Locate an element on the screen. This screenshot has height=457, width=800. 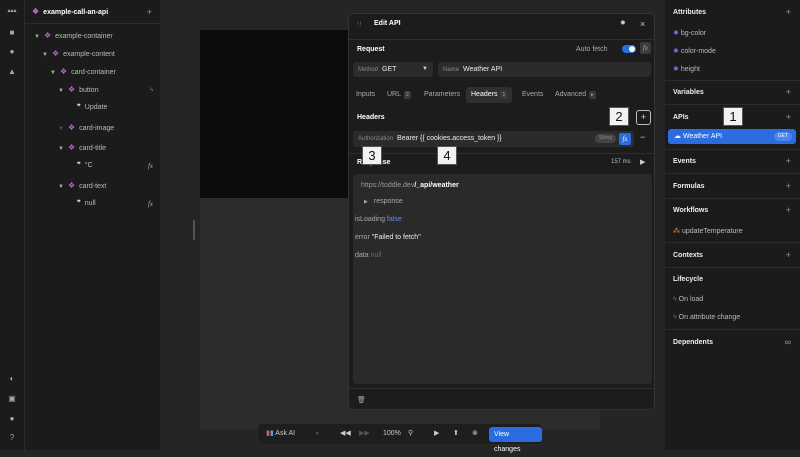
caret-right-icon: ▶ is located at coordinates (366, 202).